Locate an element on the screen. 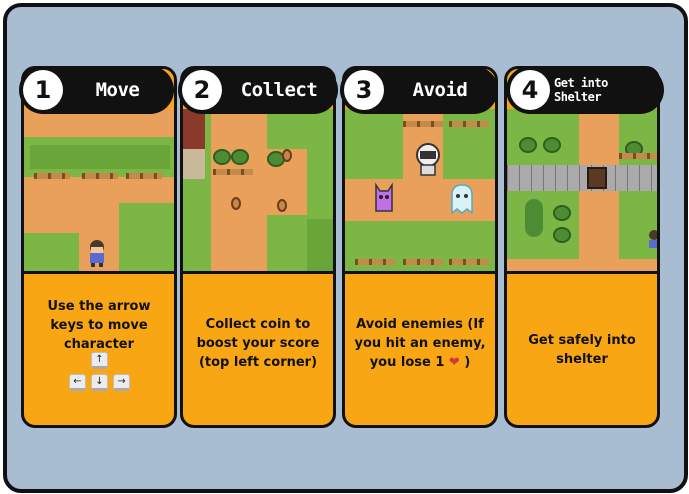 The height and width of the screenshot is (494, 689). shelter-icon is located at coordinates (597, 178).